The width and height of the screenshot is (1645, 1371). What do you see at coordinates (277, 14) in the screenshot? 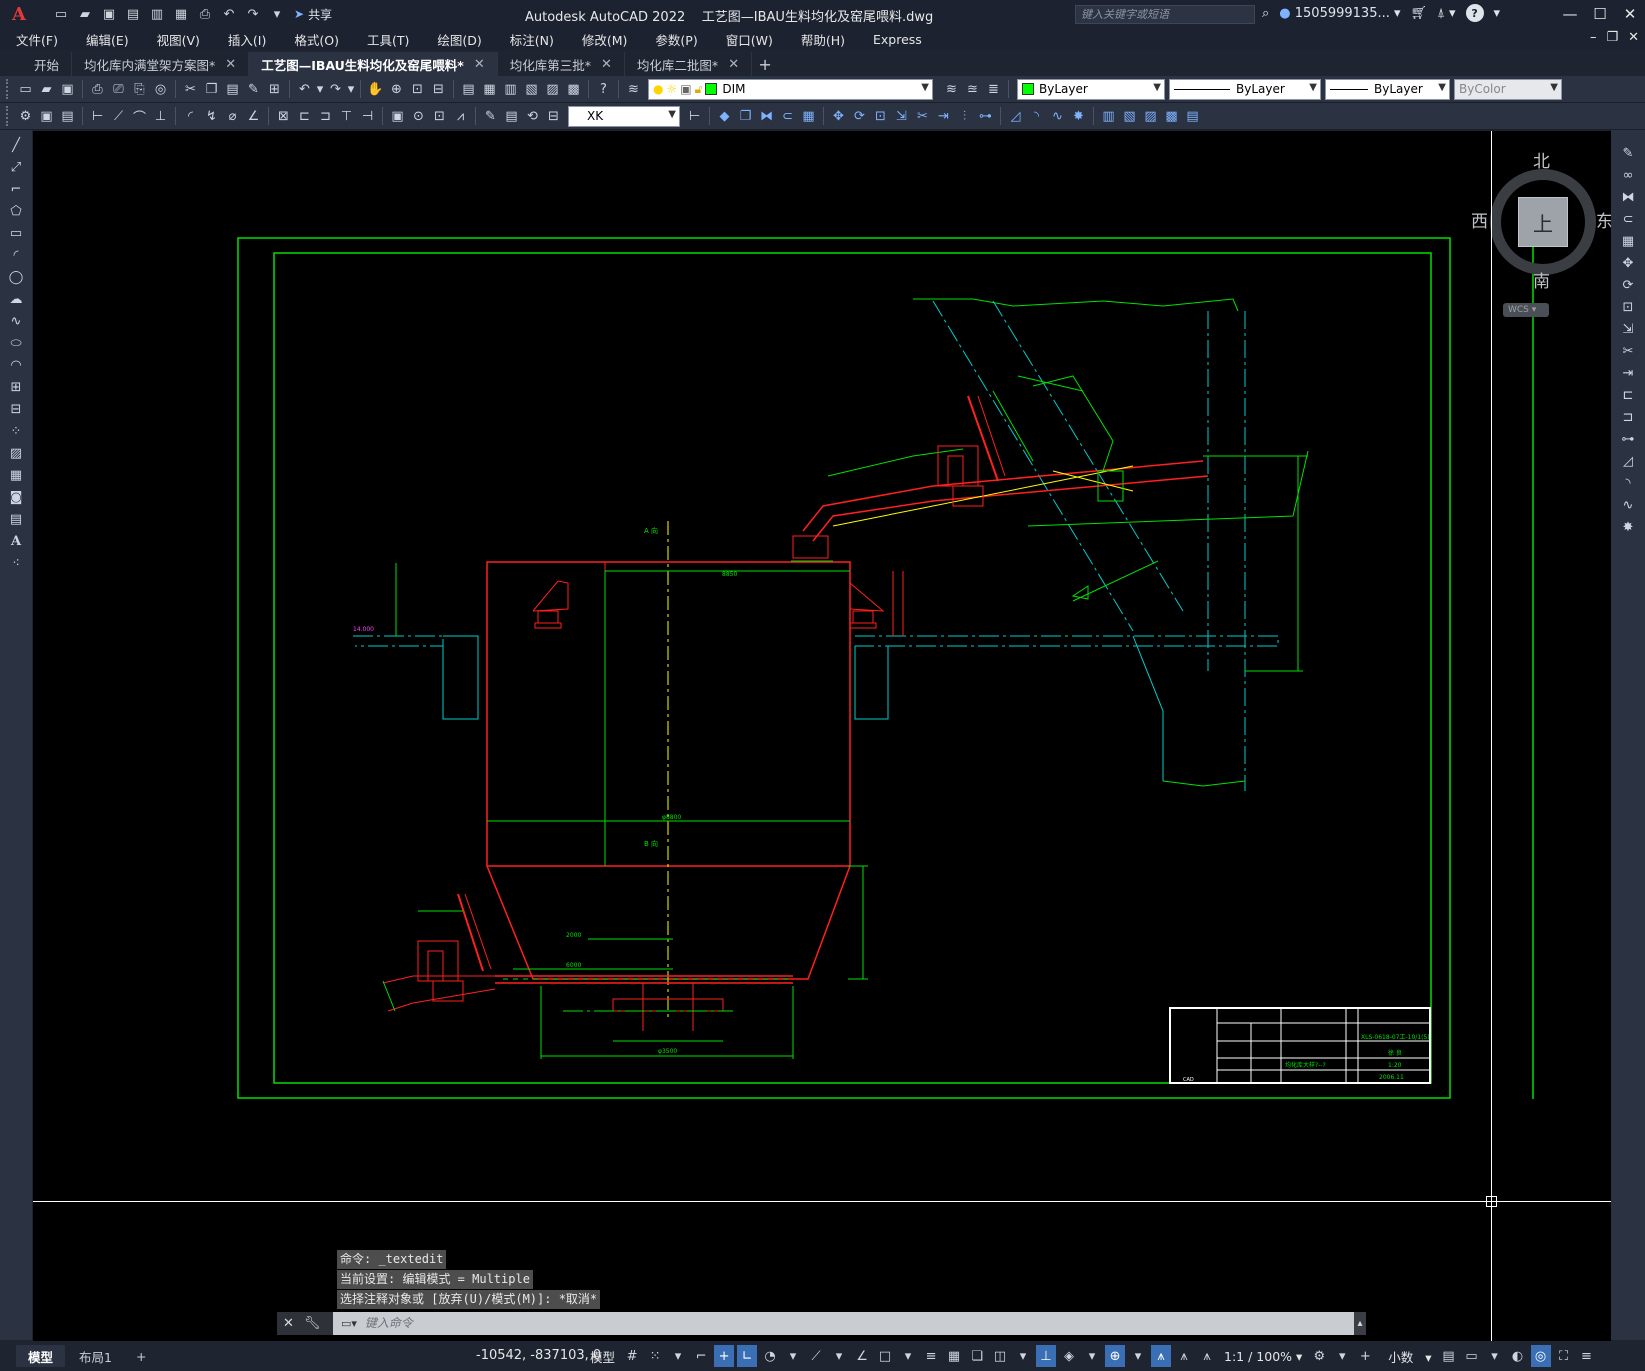
I see `customize-qat-icon: ▾` at bounding box center [277, 14].